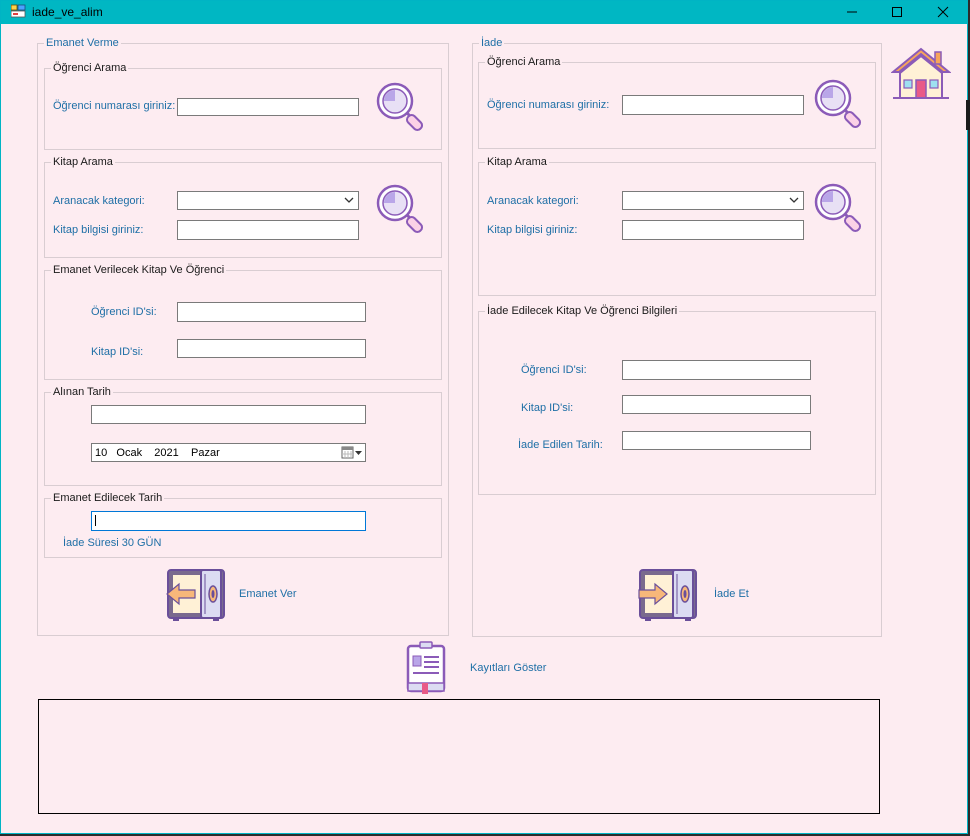  What do you see at coordinates (459, 756) in the screenshot?
I see `records-grid` at bounding box center [459, 756].